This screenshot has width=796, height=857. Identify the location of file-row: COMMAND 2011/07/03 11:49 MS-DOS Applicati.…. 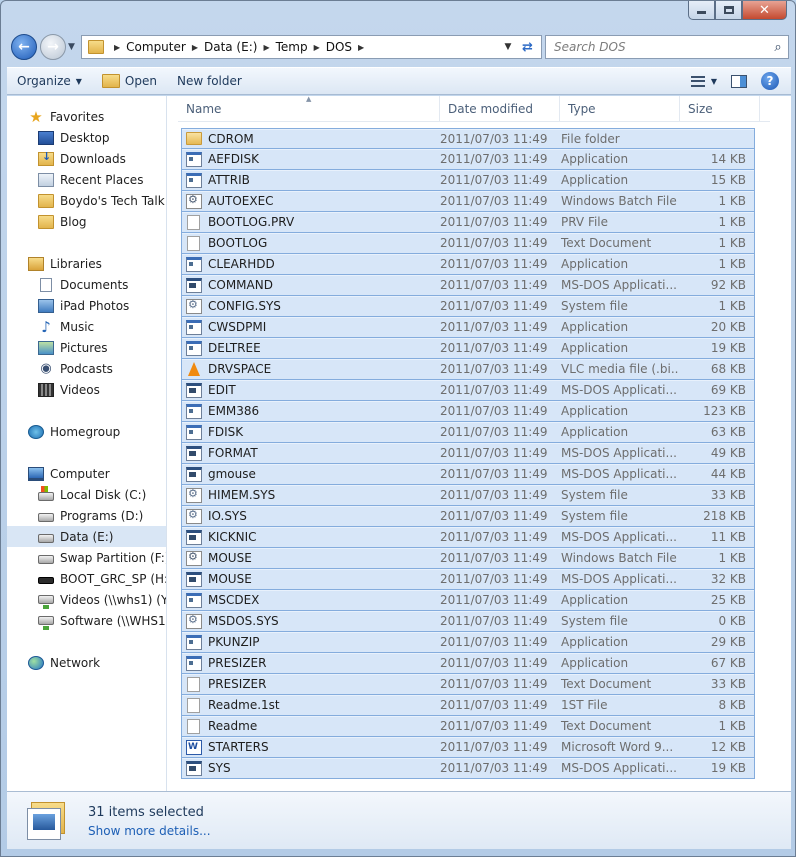
(468, 285).